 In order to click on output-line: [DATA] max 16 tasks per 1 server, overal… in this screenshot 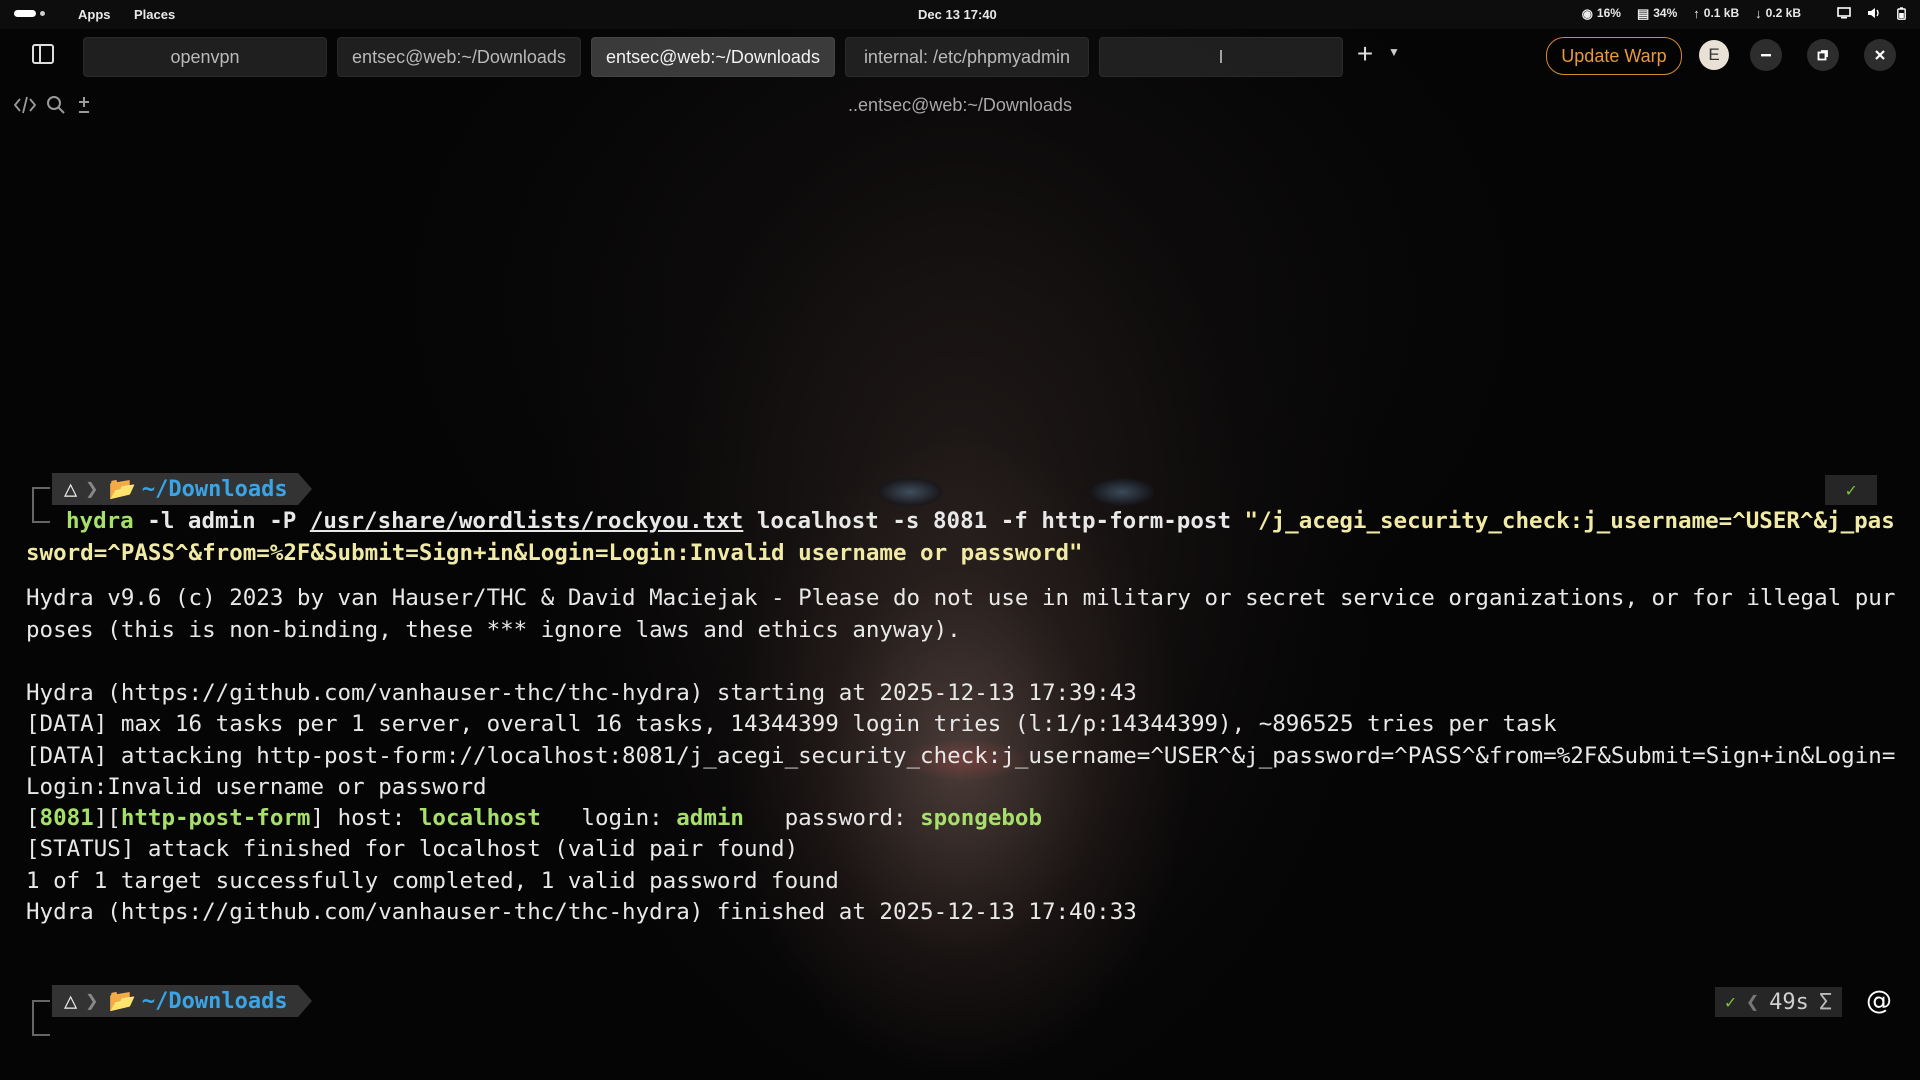, I will do `click(791, 724)`.